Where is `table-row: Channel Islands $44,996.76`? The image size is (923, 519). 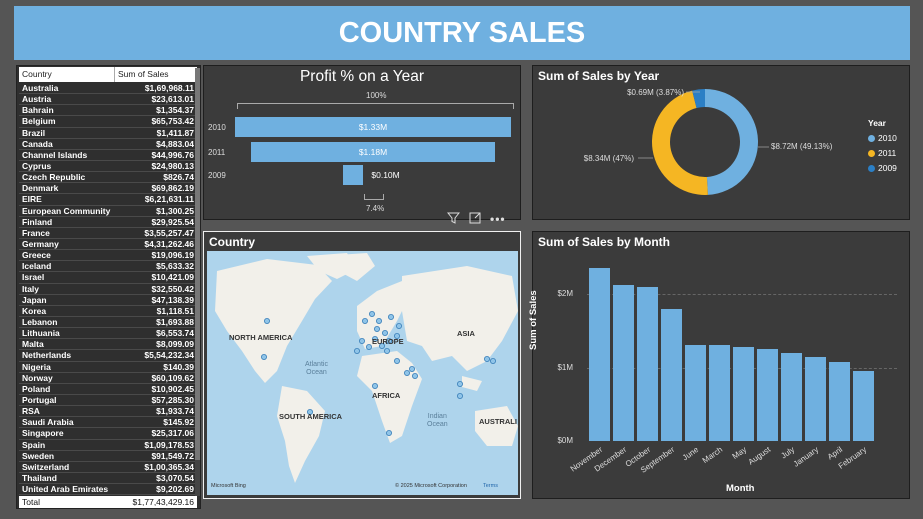 table-row: Channel Islands $44,996.76 is located at coordinates (108, 155).